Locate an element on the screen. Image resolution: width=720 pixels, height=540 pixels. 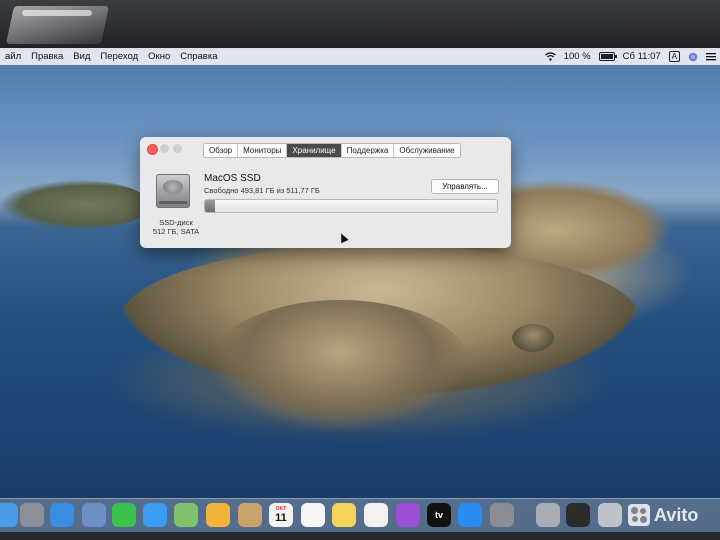
siri-icon is located at coordinates (693, 57).